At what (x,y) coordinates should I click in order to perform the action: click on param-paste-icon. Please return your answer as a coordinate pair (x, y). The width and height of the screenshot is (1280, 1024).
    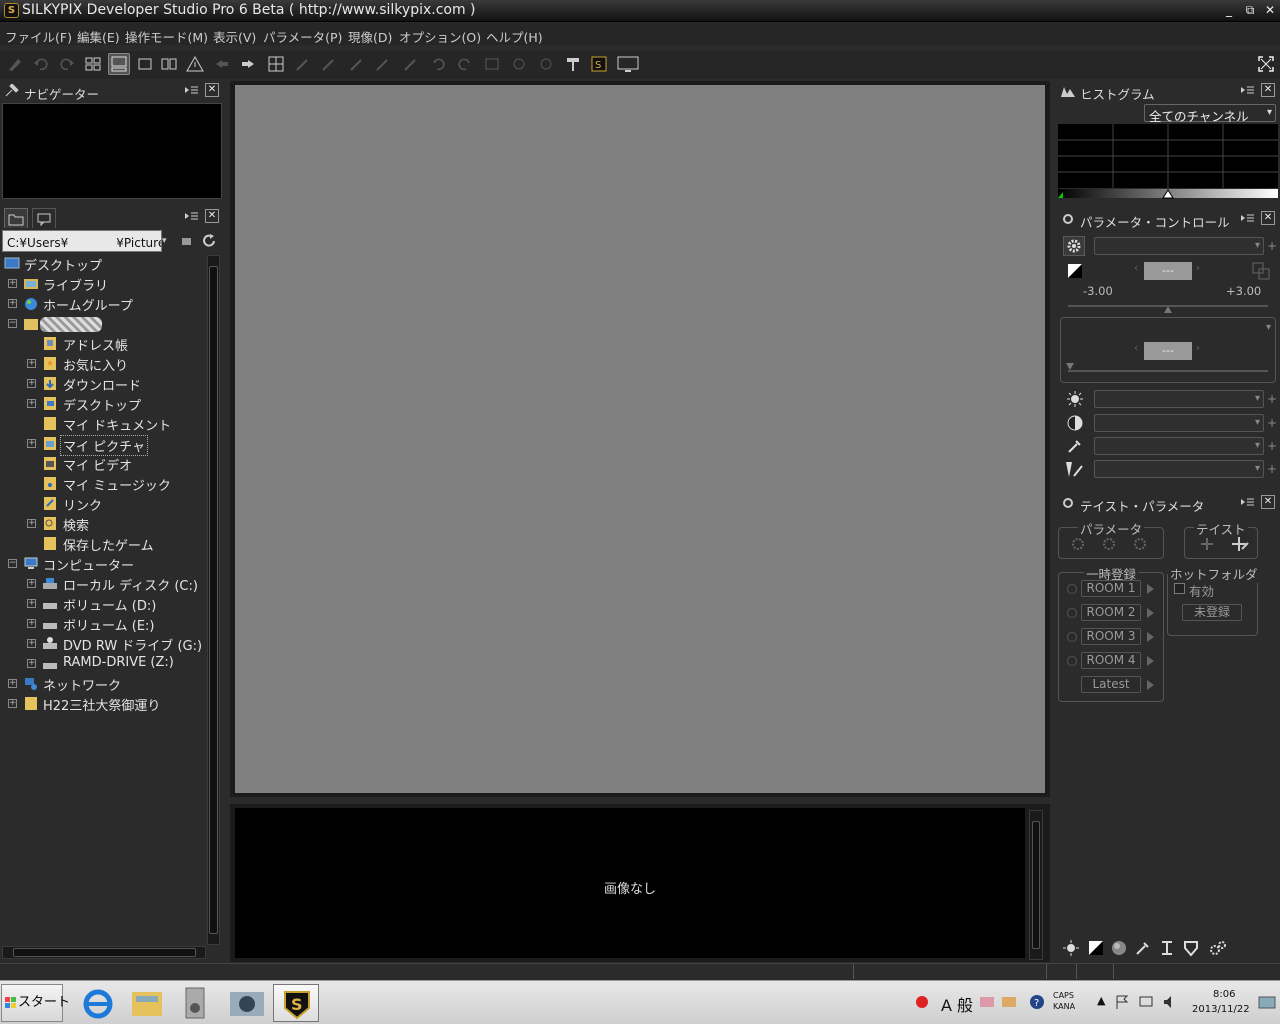
    Looking at the image, I should click on (1109, 544).